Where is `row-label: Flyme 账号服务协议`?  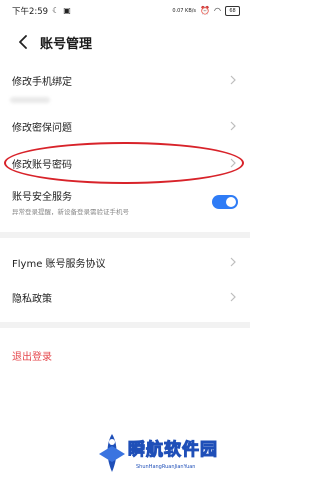
row-label: Flyme 账号服务协议 is located at coordinates (59, 264).